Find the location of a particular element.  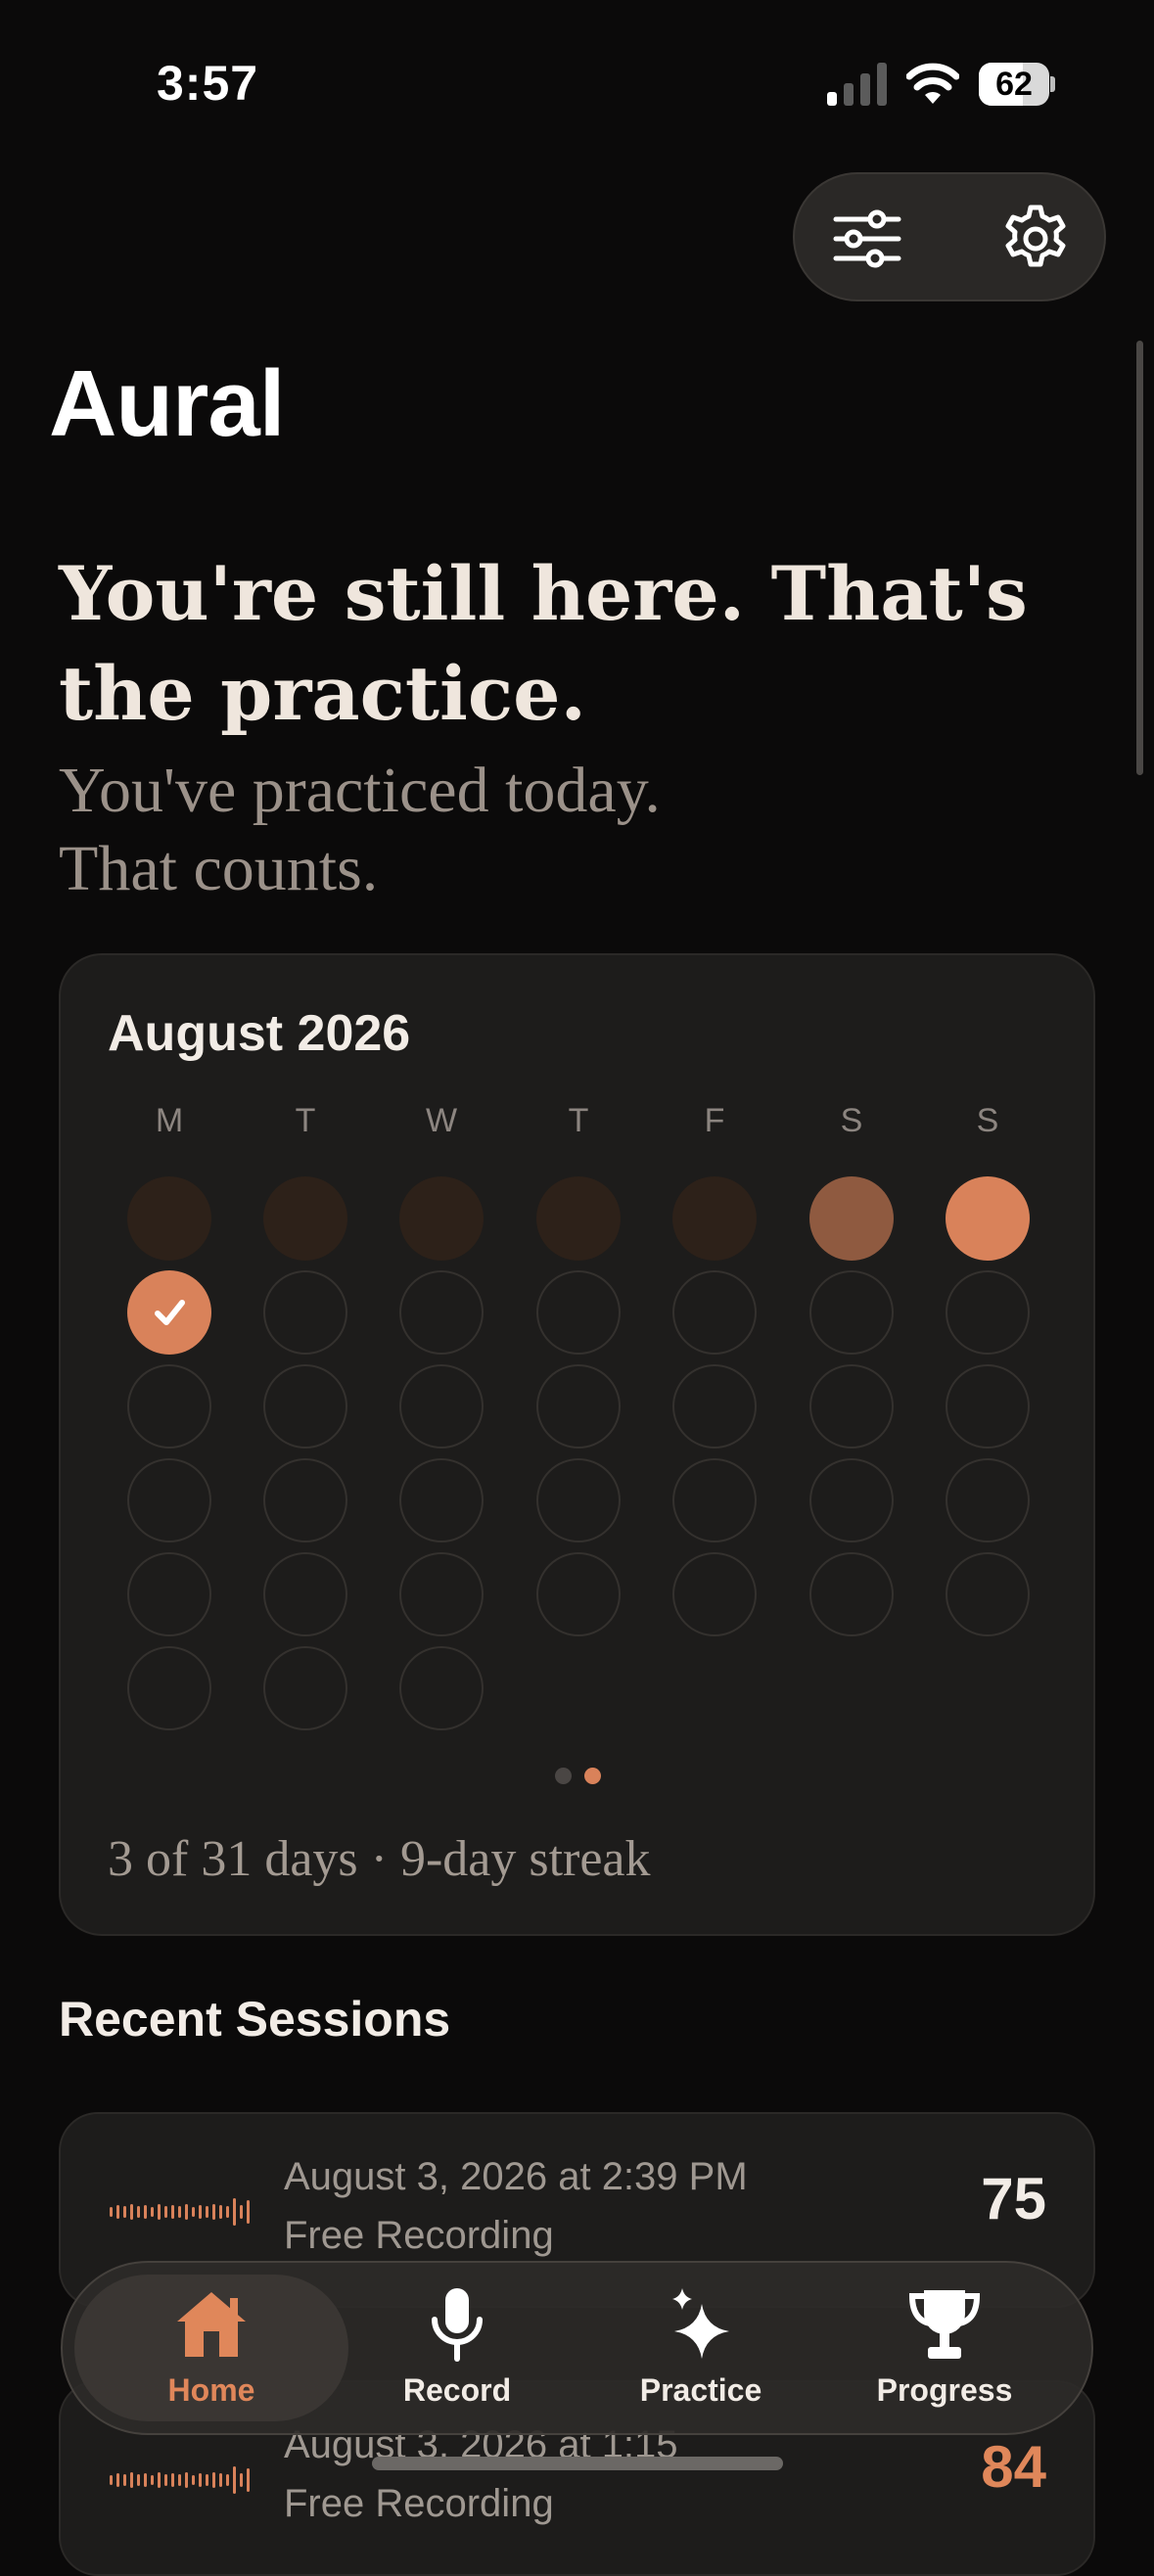

tab-practice: Practice is located at coordinates (700, 2353).